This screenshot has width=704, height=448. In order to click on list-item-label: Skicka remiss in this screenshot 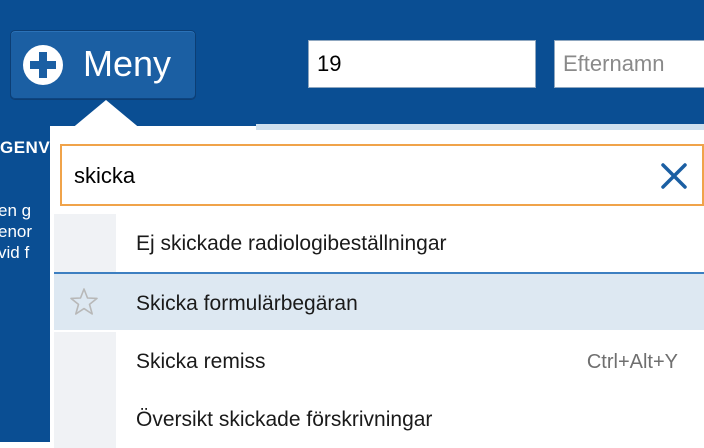, I will do `click(201, 361)`.